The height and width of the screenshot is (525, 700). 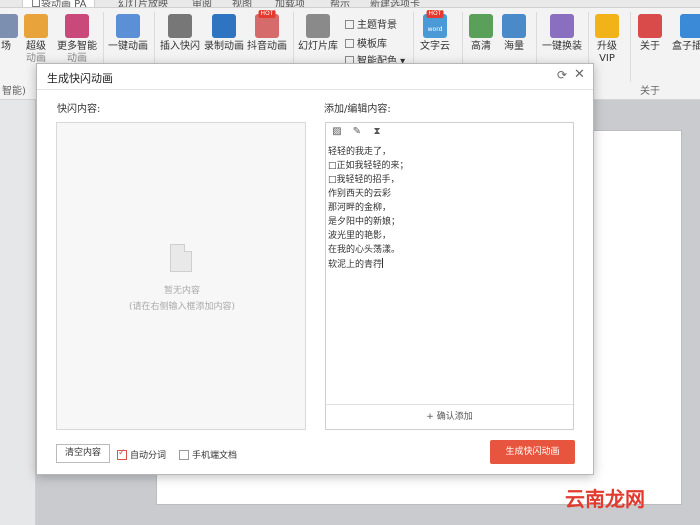 What do you see at coordinates (377, 131) in the screenshot?
I see `hourglass-icon: ⧗` at bounding box center [377, 131].